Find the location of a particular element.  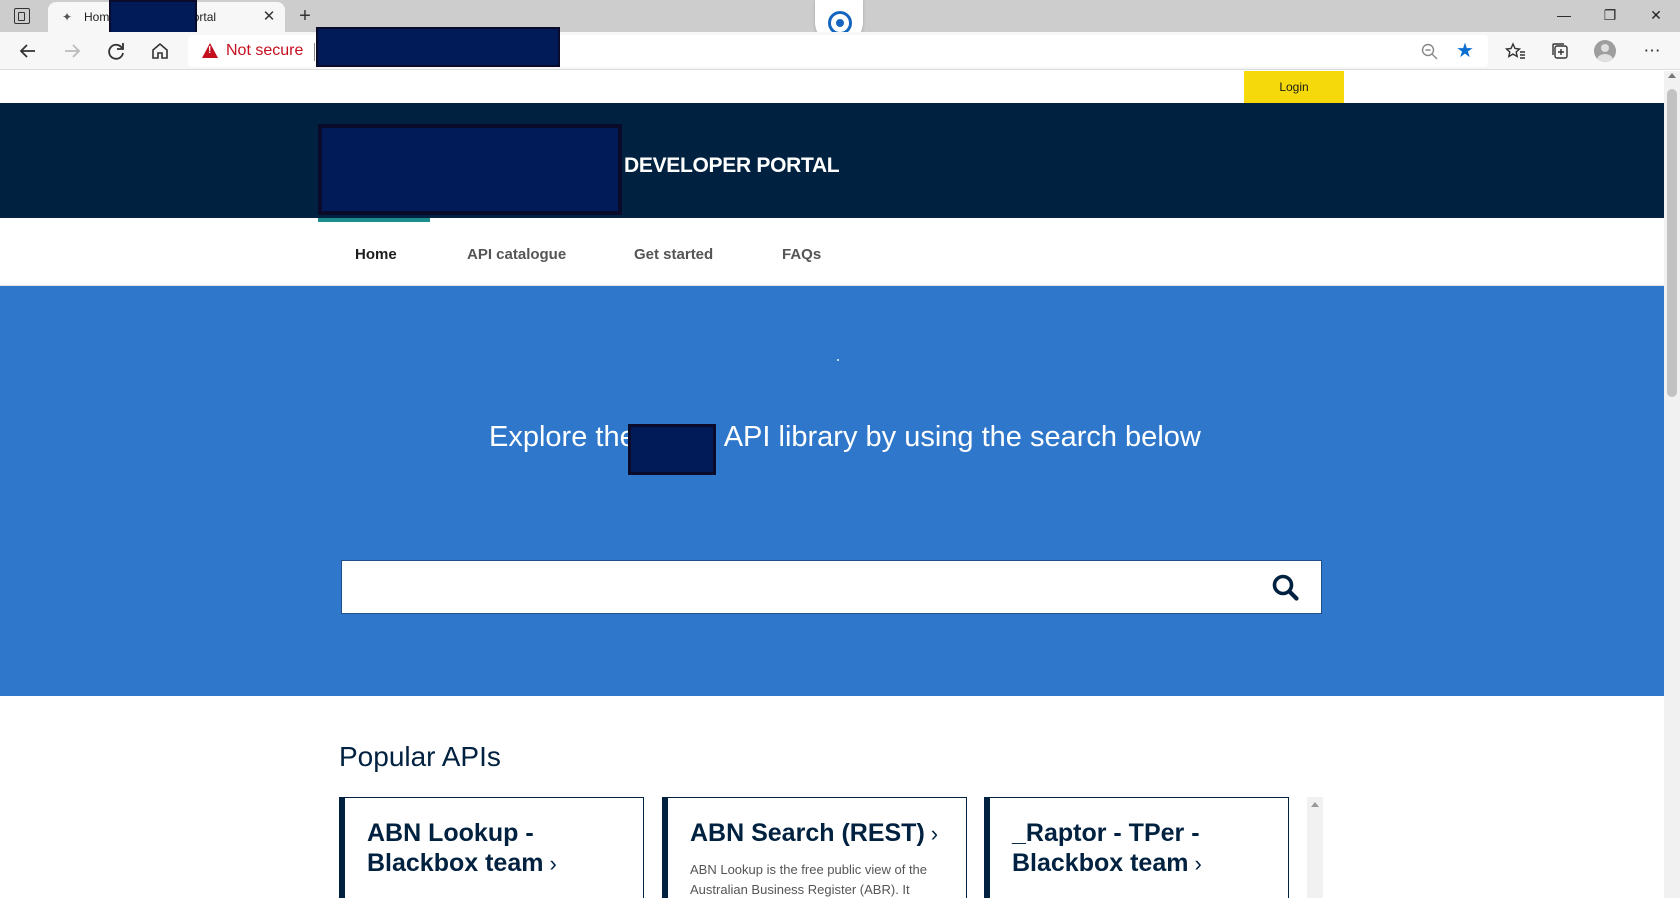

nav-item-faqs: FAQs is located at coordinates (801, 254).